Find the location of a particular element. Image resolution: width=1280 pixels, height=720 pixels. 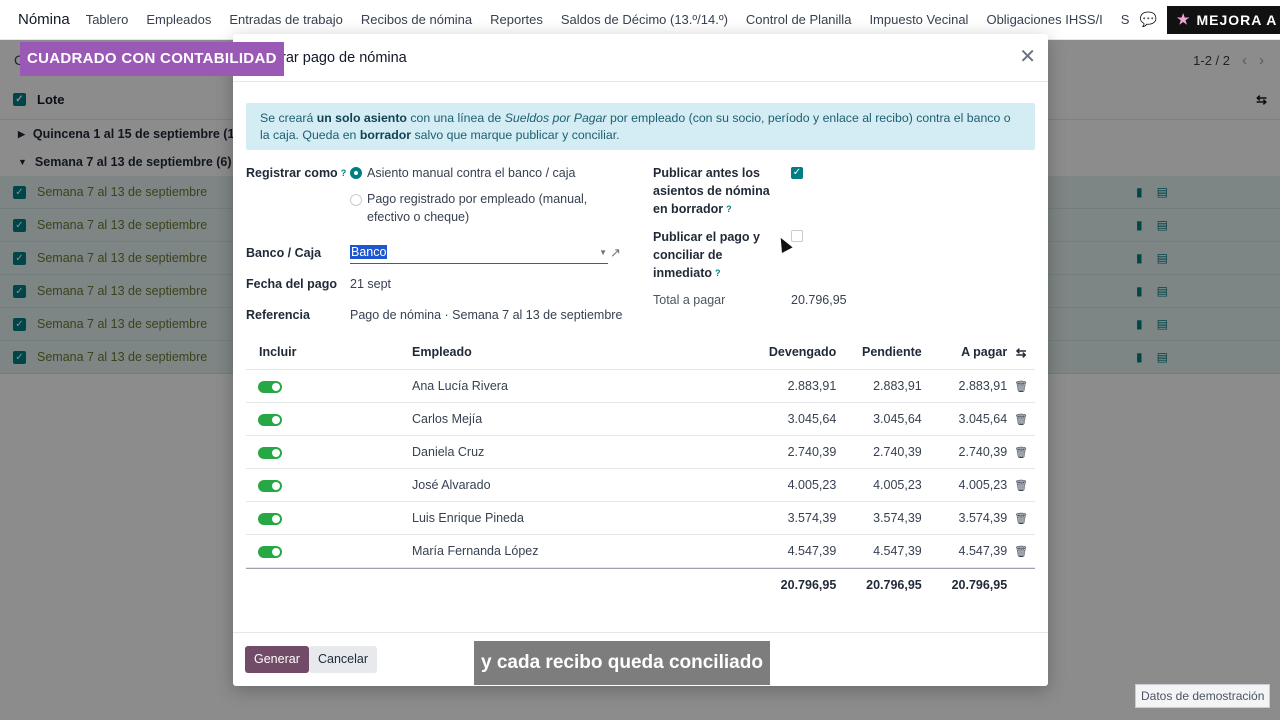

info-text: con una línea de is located at coordinates (455, 118).